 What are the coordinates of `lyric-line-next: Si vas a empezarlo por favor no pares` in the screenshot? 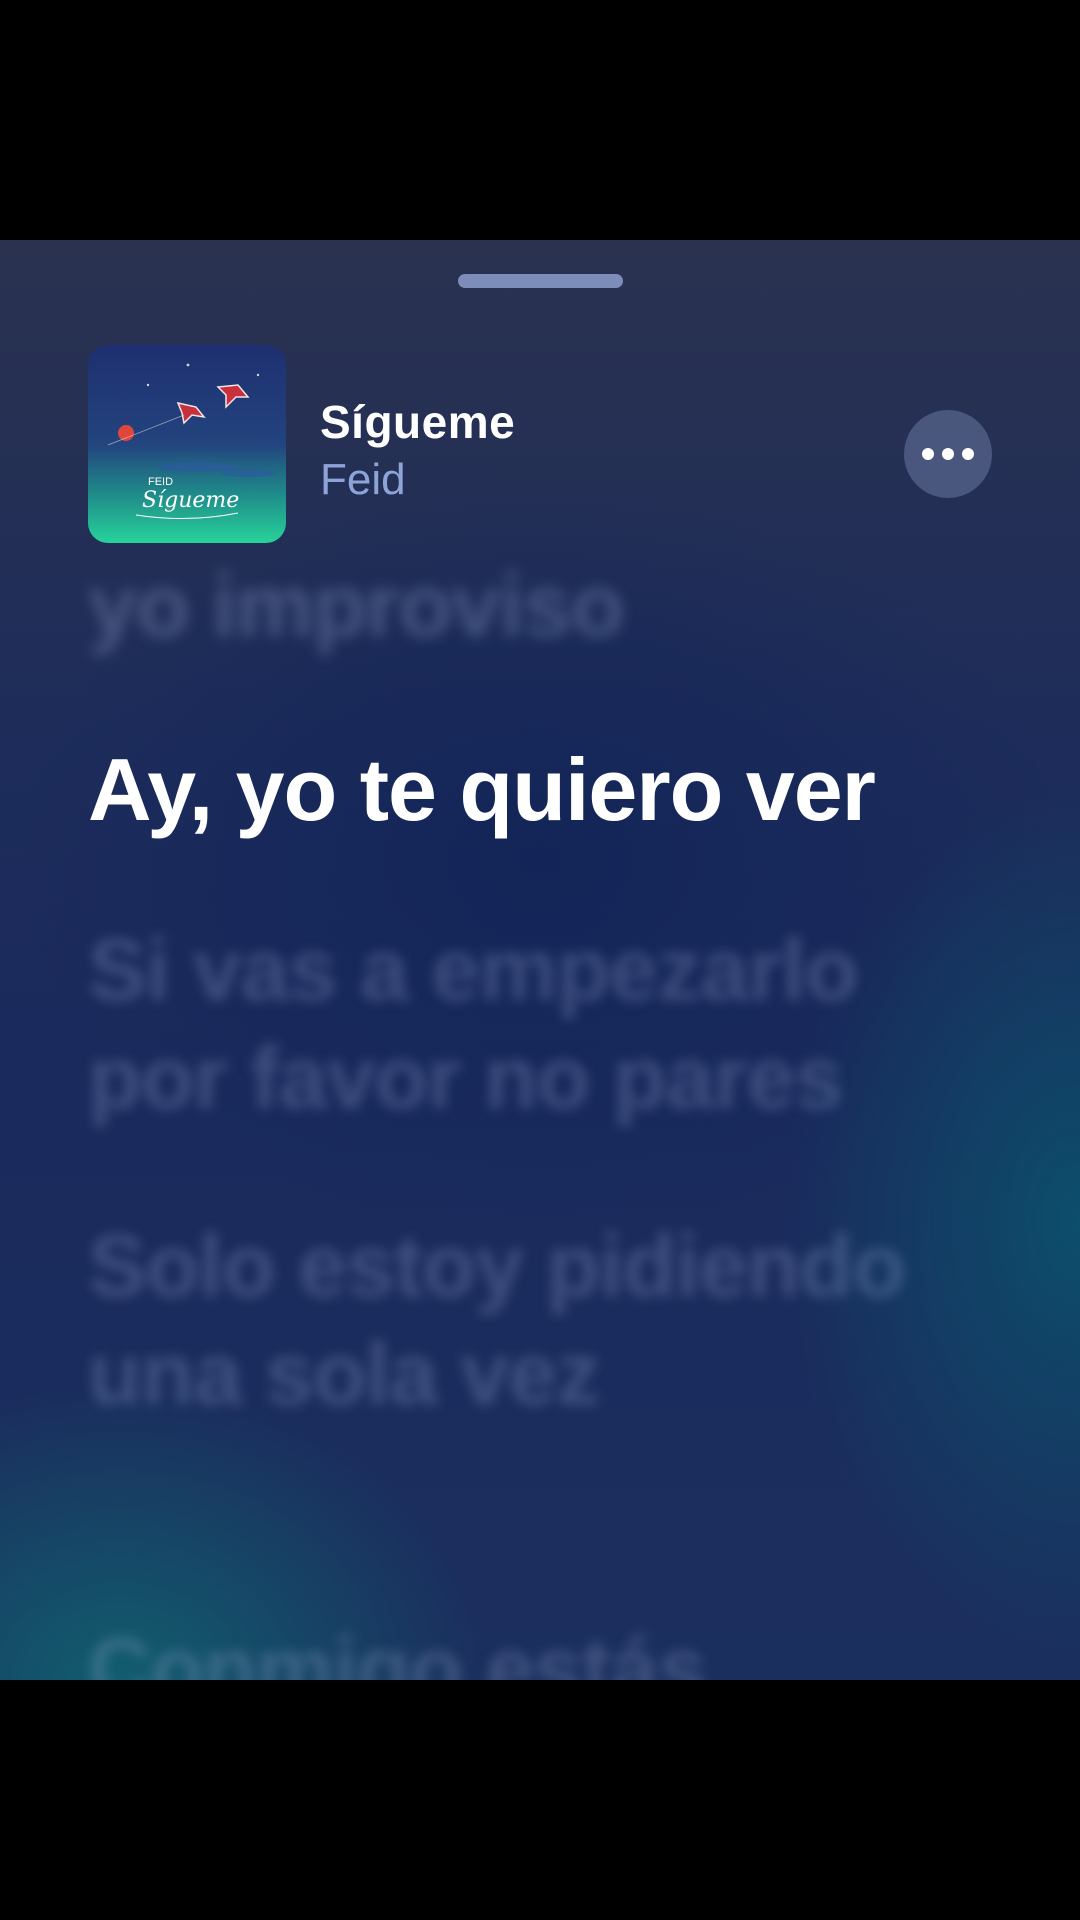 It's located at (548, 1024).